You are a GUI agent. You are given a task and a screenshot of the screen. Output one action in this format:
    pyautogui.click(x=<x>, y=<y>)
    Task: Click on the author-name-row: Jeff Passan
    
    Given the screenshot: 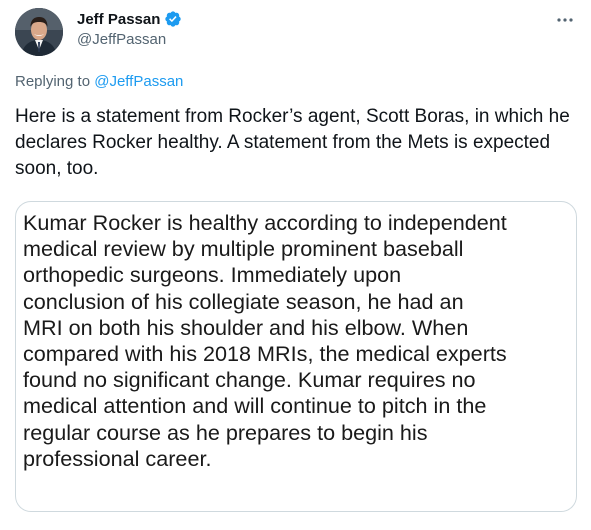 What is the action you would take?
    pyautogui.click(x=129, y=19)
    